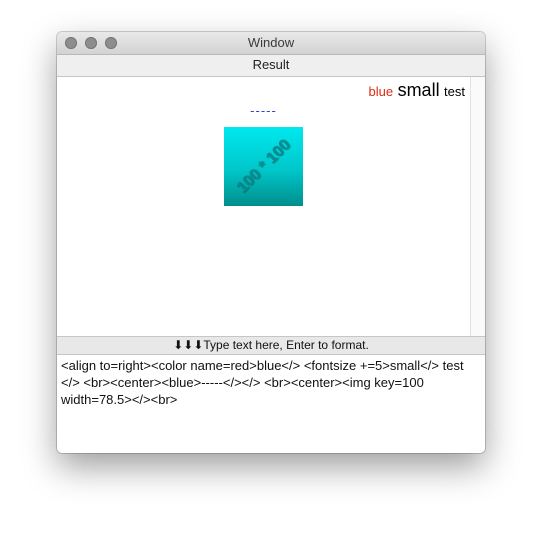  I want to click on down-arrows-icon: ⬇⬇⬇, so click(188, 345).